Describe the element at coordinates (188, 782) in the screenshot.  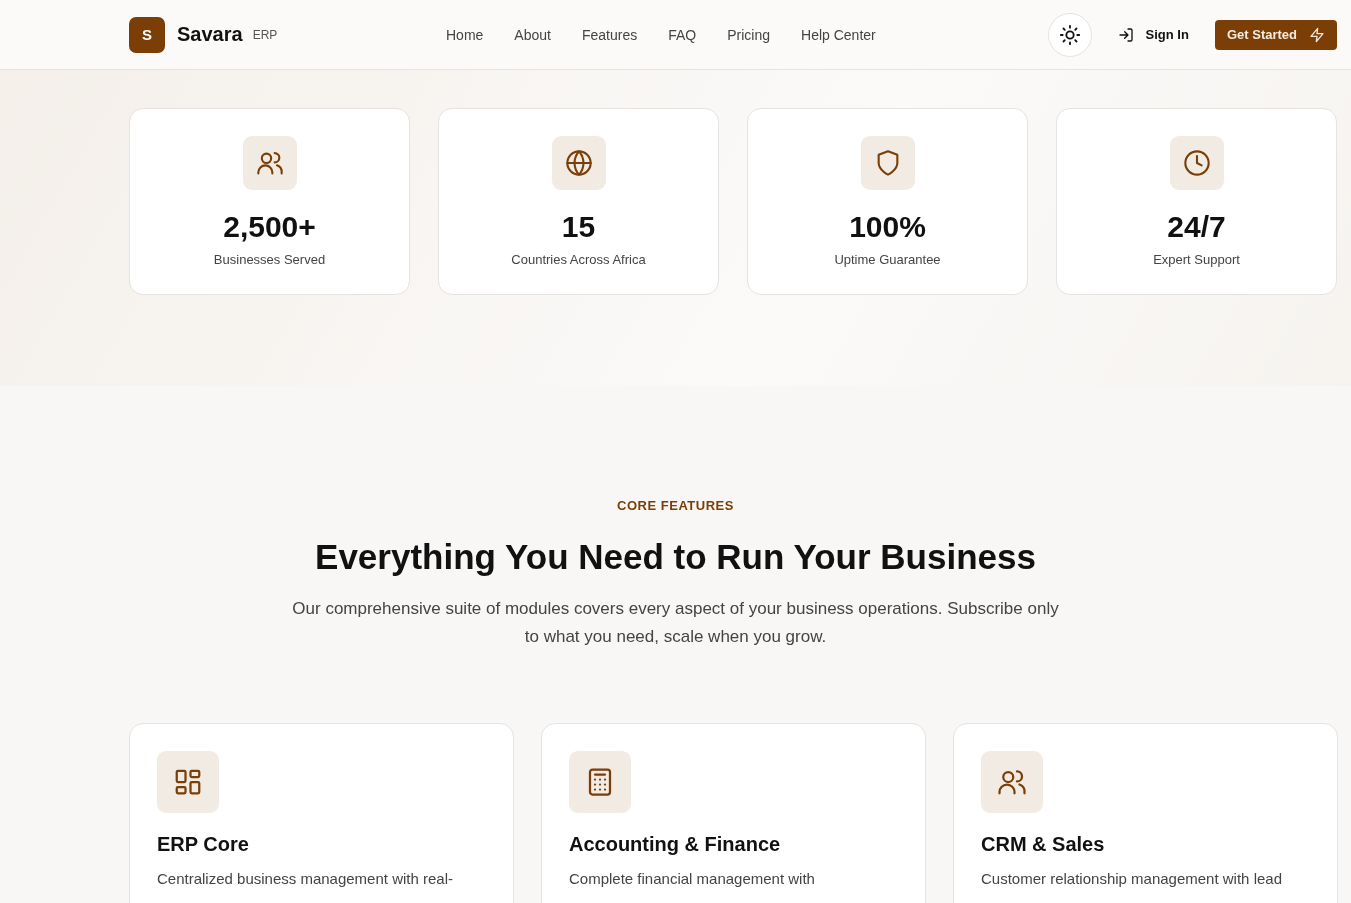
I see `grid-icon` at that location.